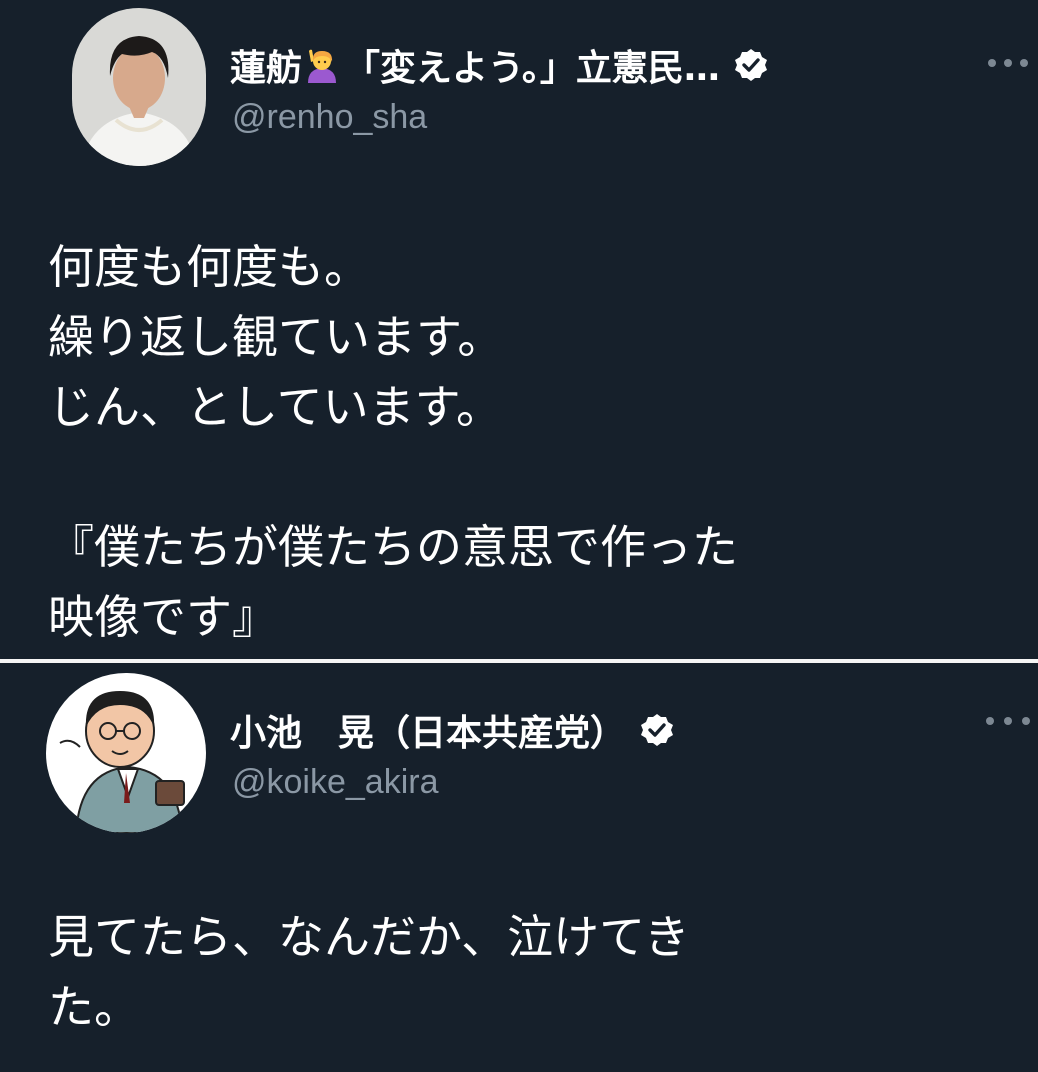 This screenshot has height=1072, width=1038. Describe the element at coordinates (163, 617) in the screenshot. I see `tweet-quote-line: 映像です』` at that location.